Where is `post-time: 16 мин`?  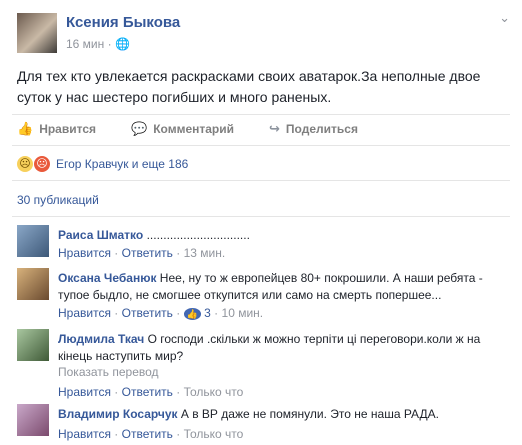 post-time: 16 мин is located at coordinates (85, 44).